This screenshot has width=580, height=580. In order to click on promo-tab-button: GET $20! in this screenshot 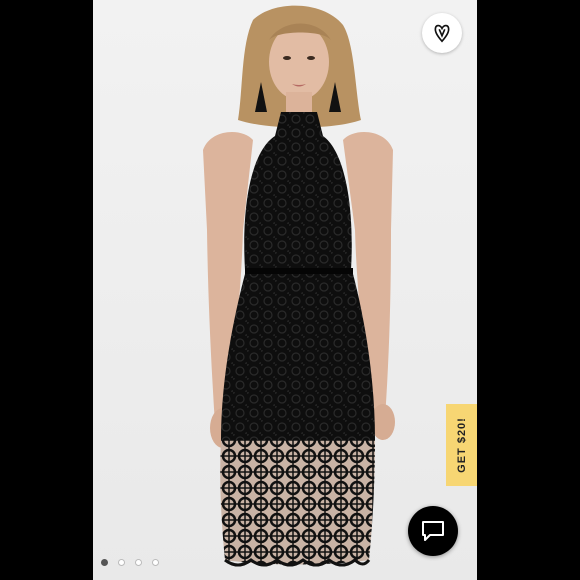, I will do `click(461, 445)`.